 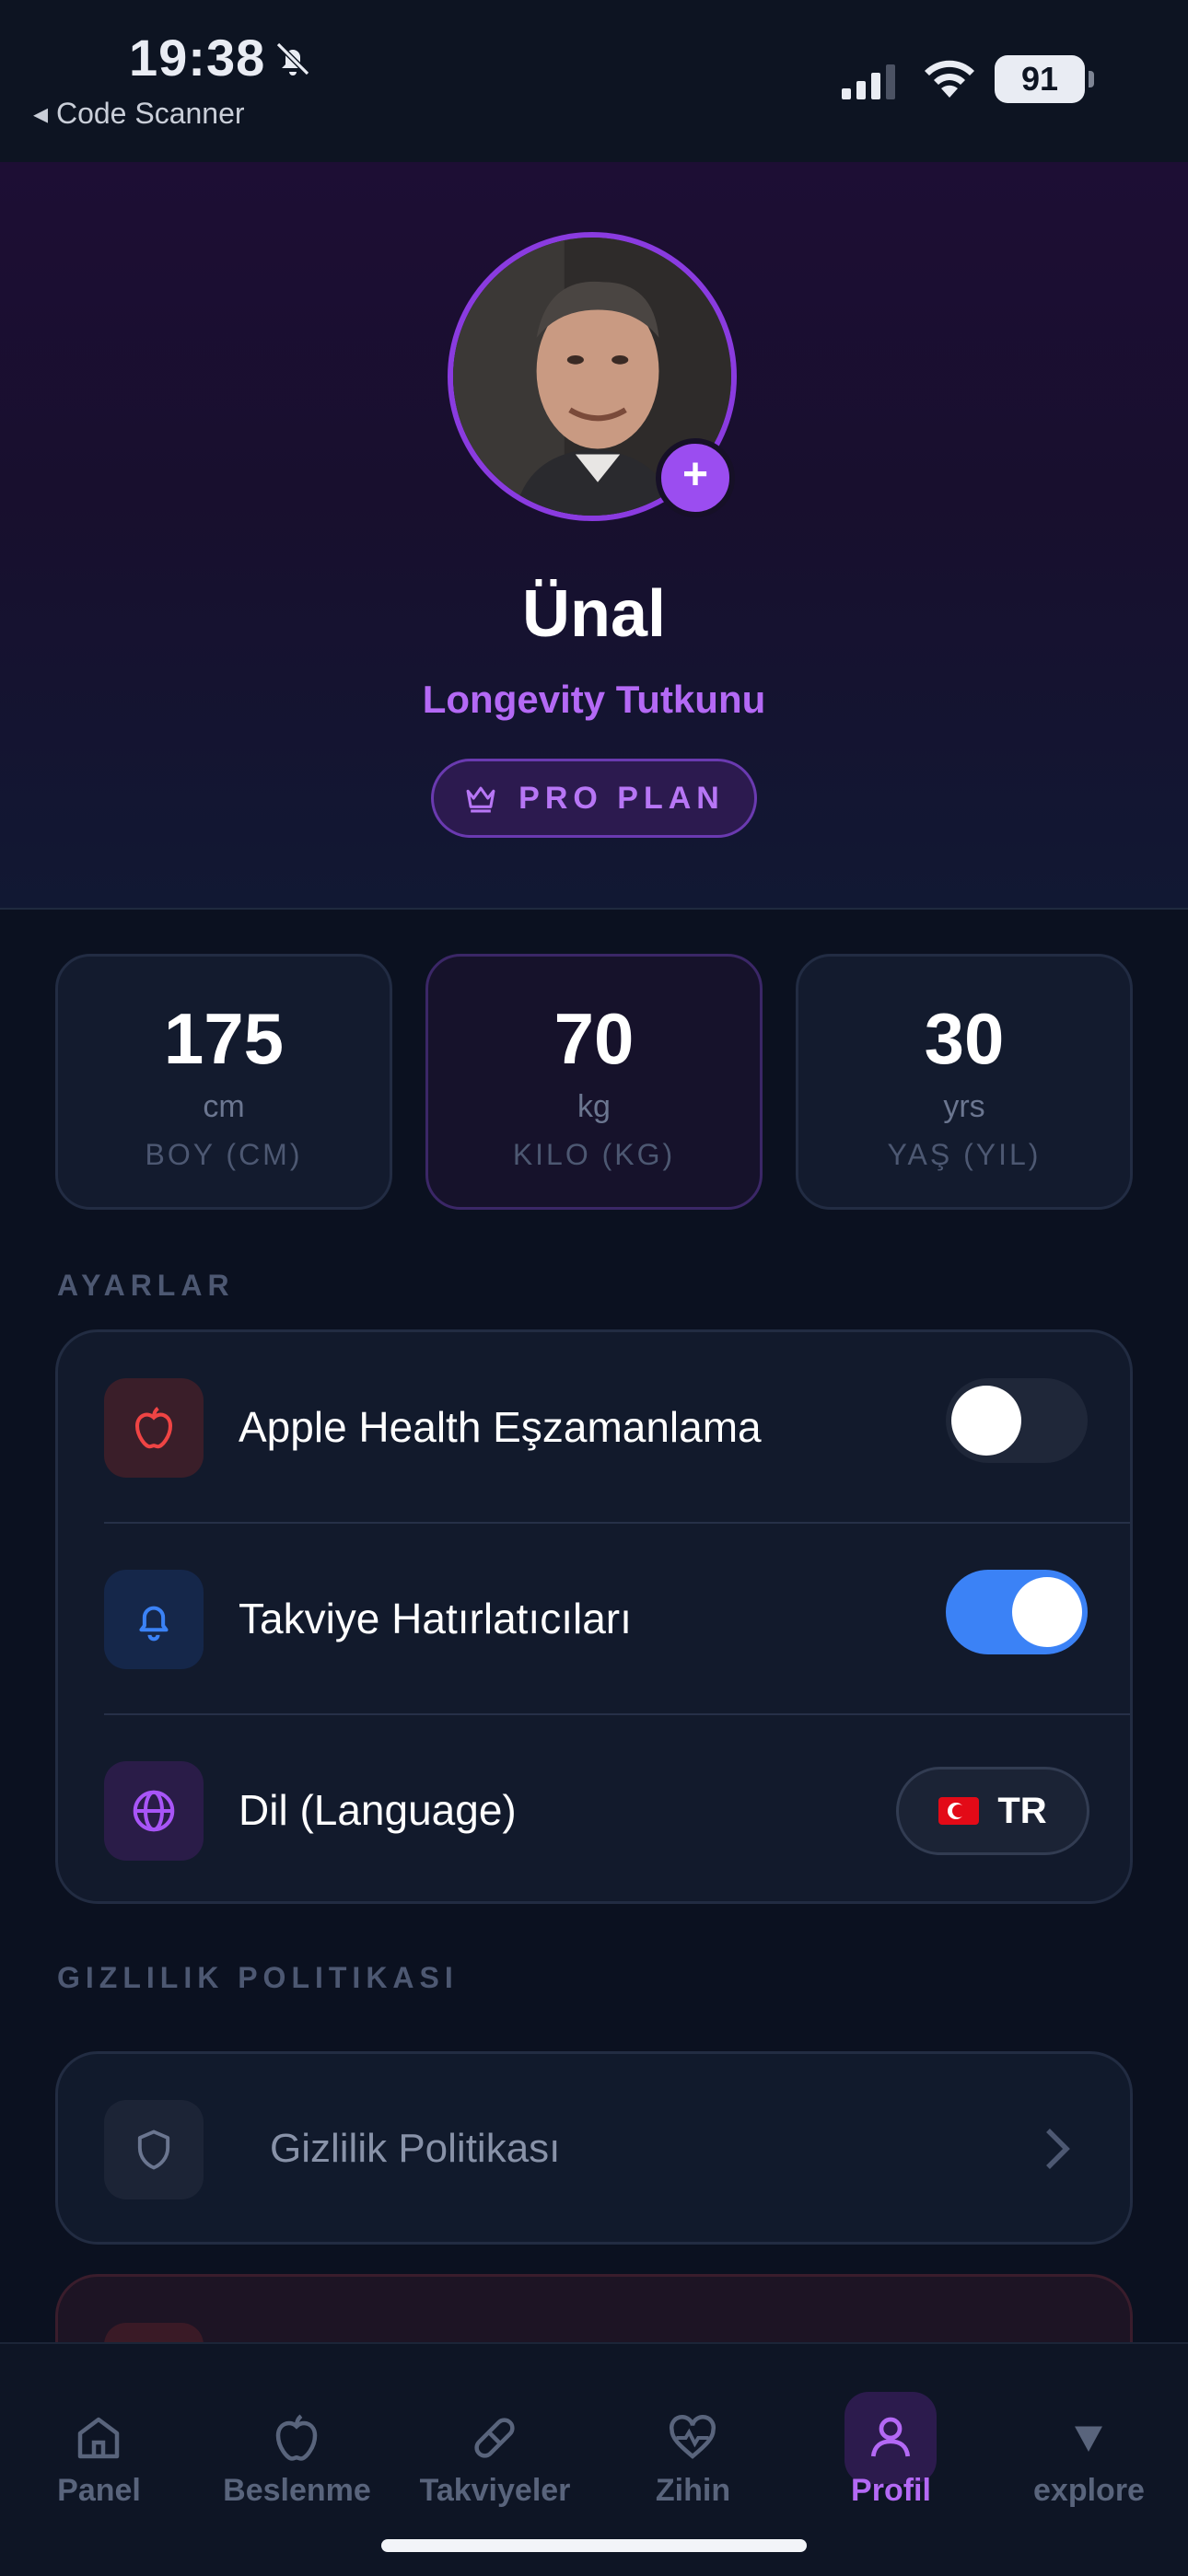 I want to click on setting-apple-health: Apple Health Eşzamanlama, so click(x=594, y=1427).